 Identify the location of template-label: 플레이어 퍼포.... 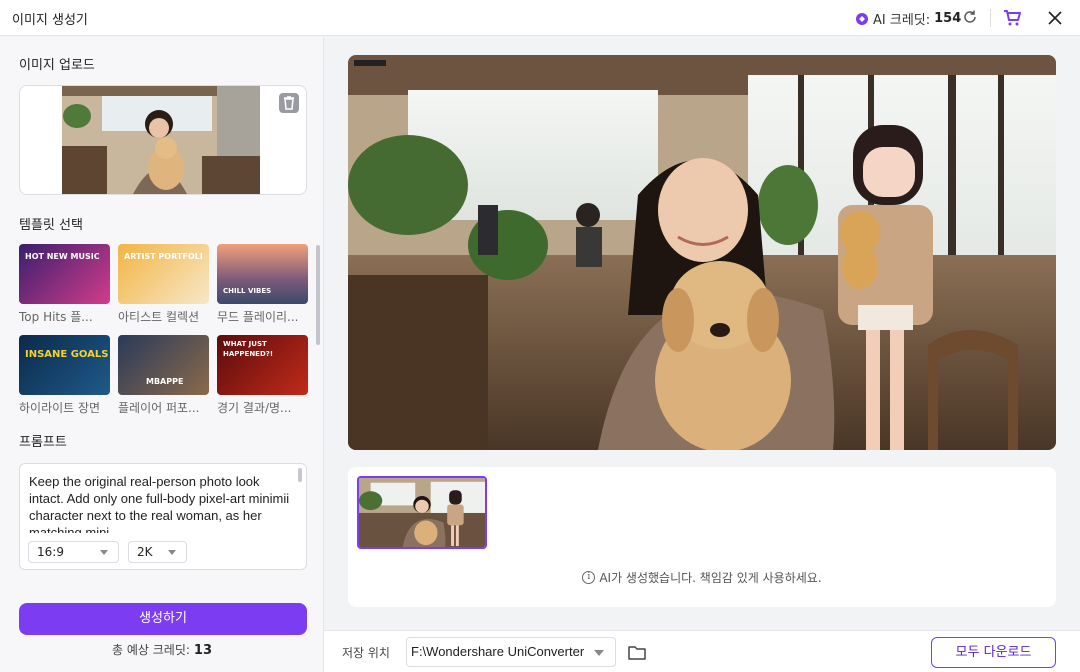
(159, 408).